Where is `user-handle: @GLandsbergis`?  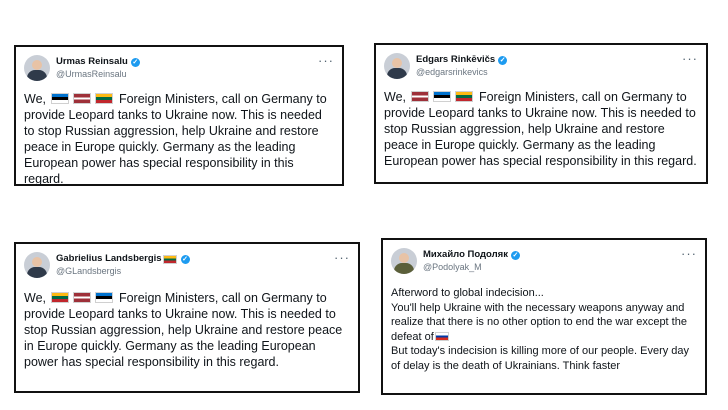 user-handle: @GLandsbergis is located at coordinates (123, 271).